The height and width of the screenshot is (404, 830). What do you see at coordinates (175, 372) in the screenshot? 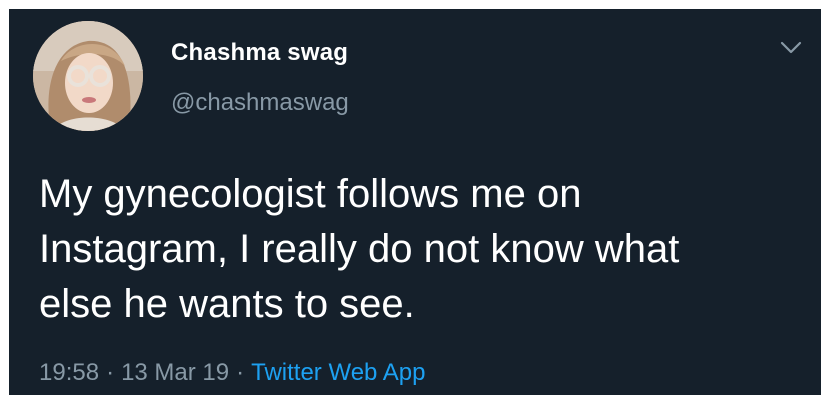
I see `tweet-date: 13 Mar 19` at bounding box center [175, 372].